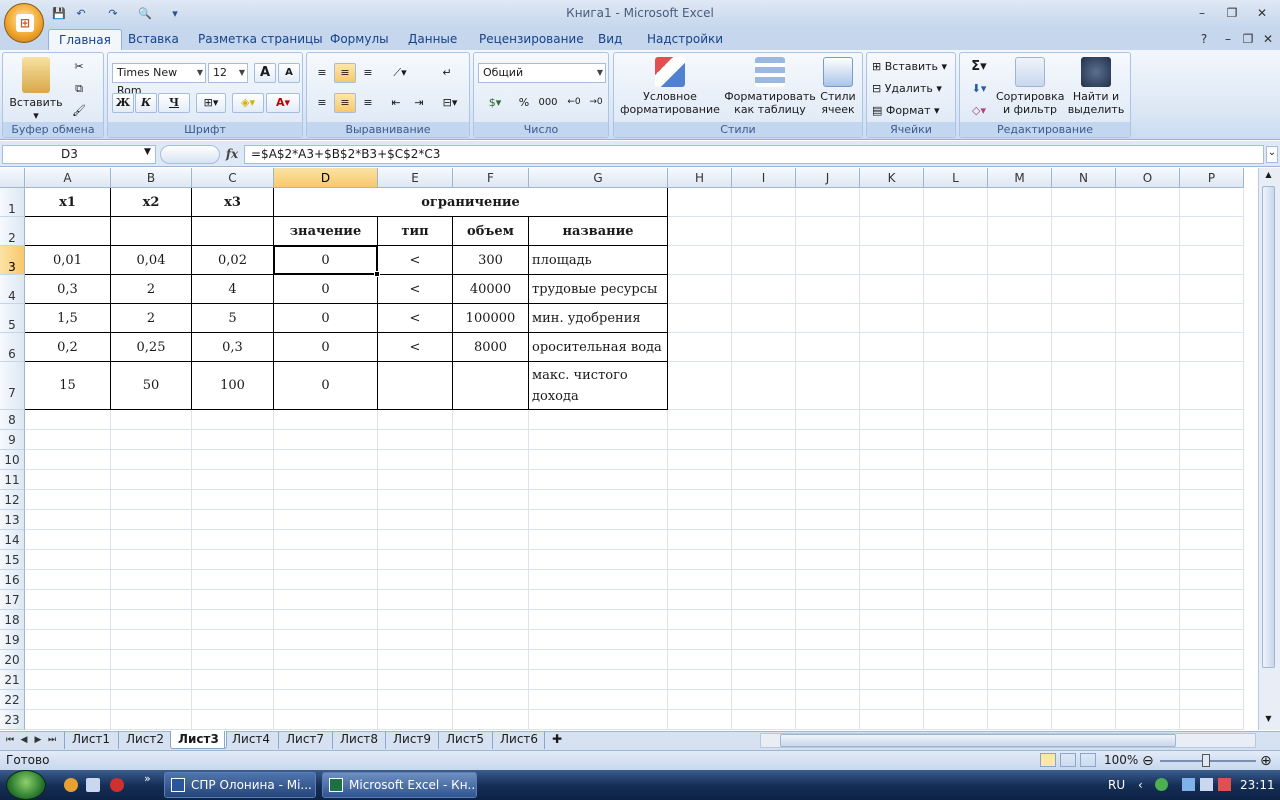 The image size is (1280, 800). What do you see at coordinates (10, 740) in the screenshot?
I see `first-sheet-icon: ⏮` at bounding box center [10, 740].